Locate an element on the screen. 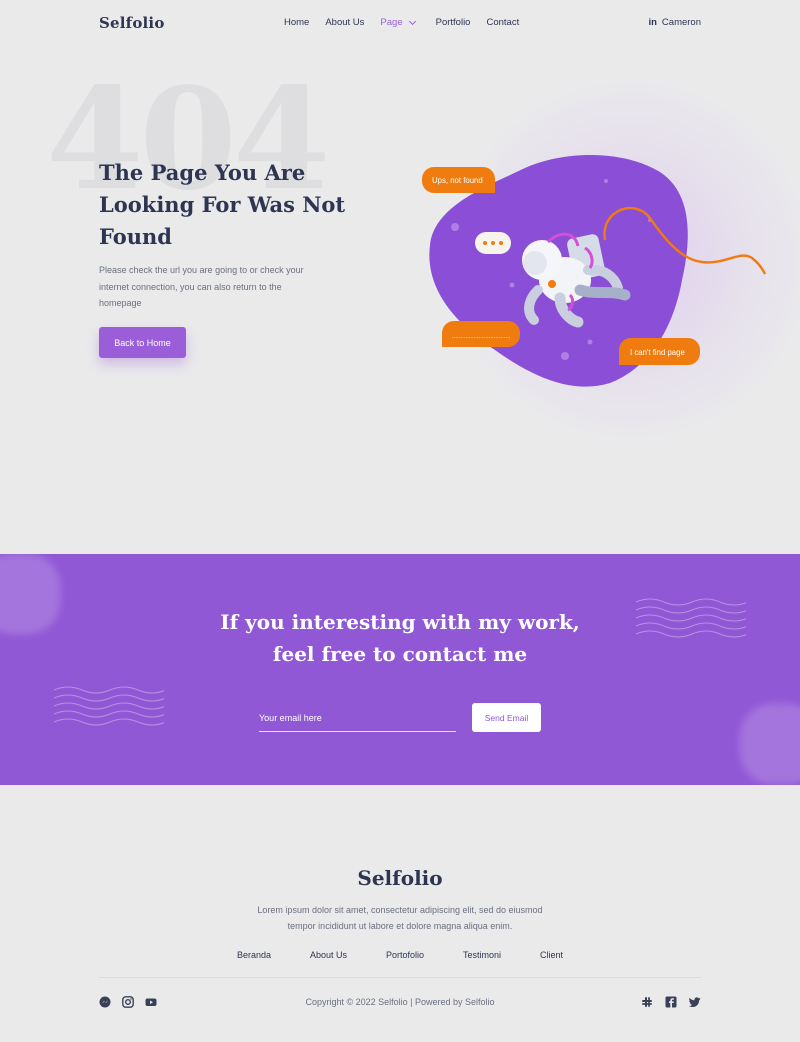  chevron-down-icon is located at coordinates (412, 21).